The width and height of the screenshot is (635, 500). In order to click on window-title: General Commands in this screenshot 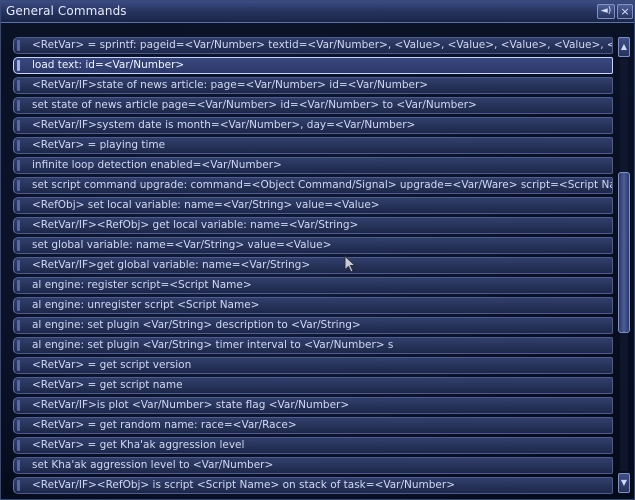, I will do `click(66, 11)`.